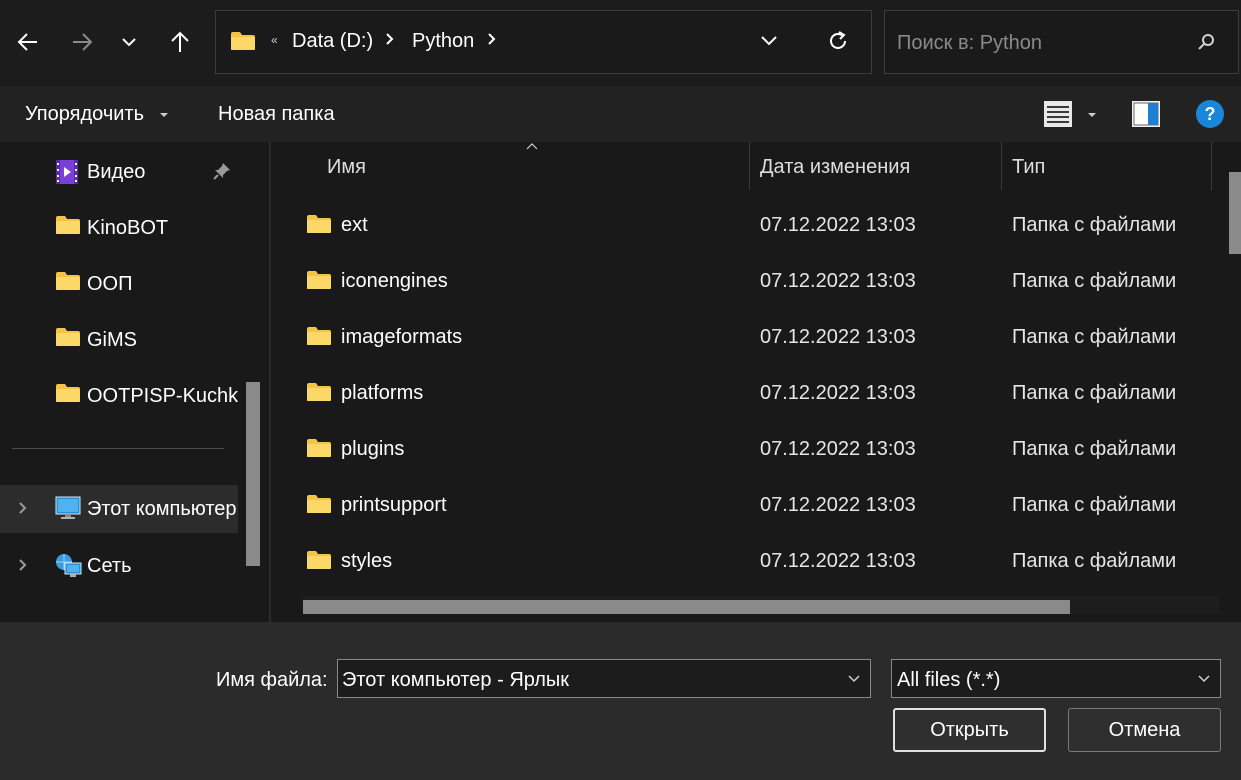 The height and width of the screenshot is (780, 1241). I want to click on filename-label: Имя файла:, so click(272, 680).